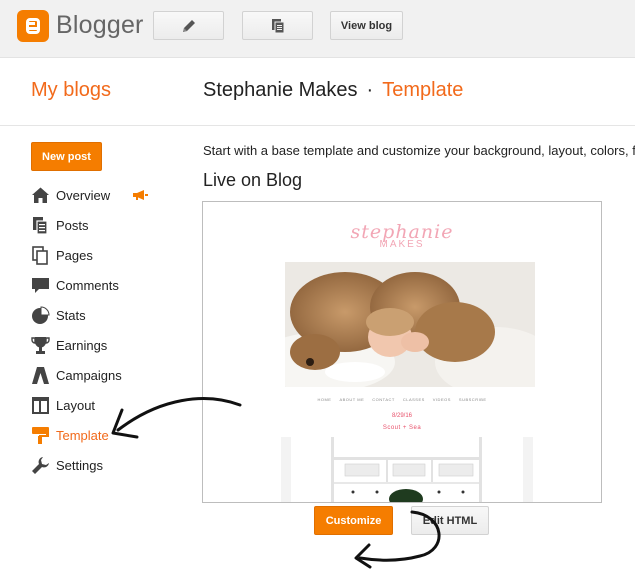  Describe the element at coordinates (76, 405) in the screenshot. I see `sidebar-item-label: Layout` at that location.